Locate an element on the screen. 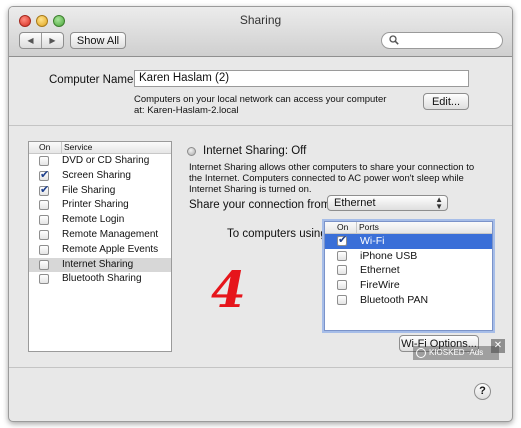 The image size is (521, 428). service-row: Remote Management is located at coordinates (100, 235).